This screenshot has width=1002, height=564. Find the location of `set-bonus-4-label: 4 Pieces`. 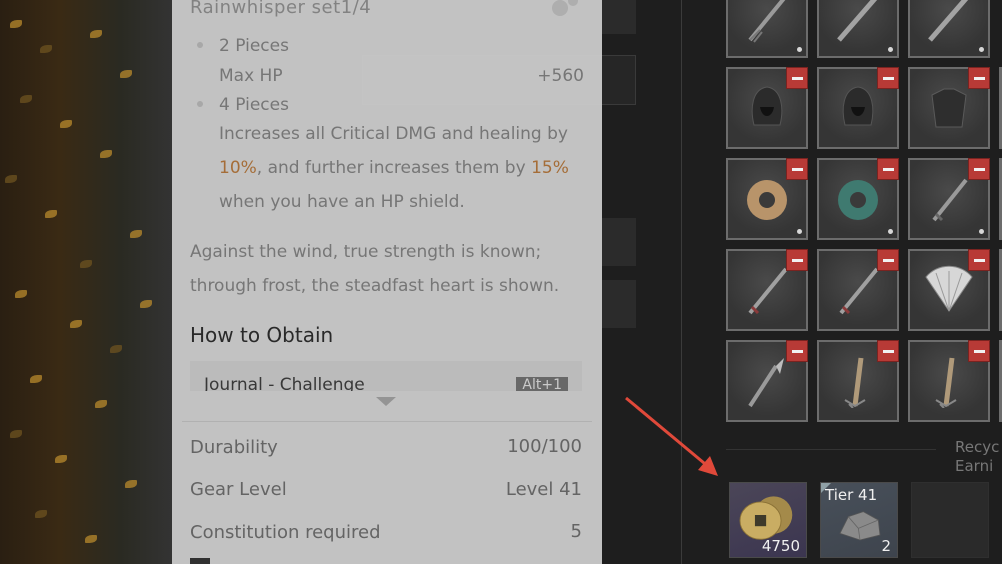

set-bonus-4-label: 4 Pieces is located at coordinates (254, 105).